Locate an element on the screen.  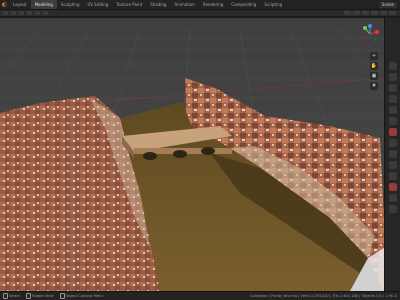
workspace-tab-uv-editing: UV Editing is located at coordinates (98, 4).